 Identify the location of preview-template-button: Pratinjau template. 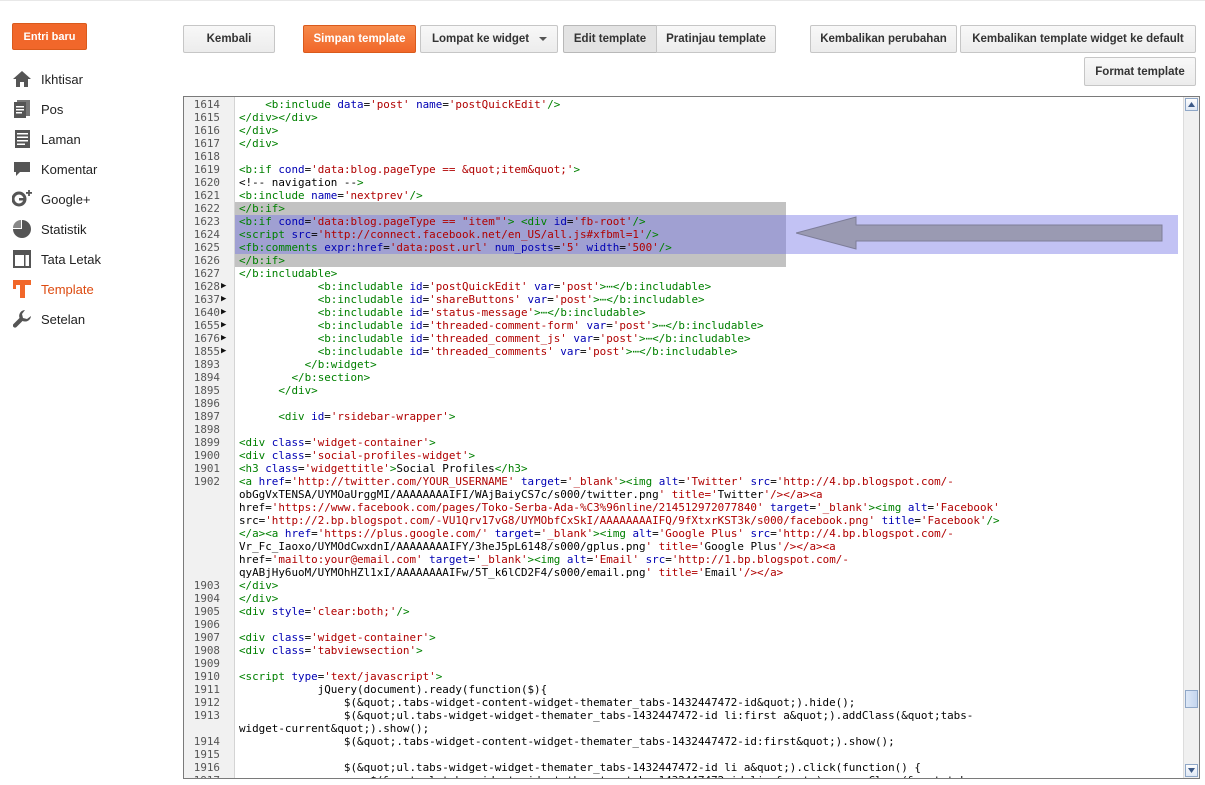
(716, 39).